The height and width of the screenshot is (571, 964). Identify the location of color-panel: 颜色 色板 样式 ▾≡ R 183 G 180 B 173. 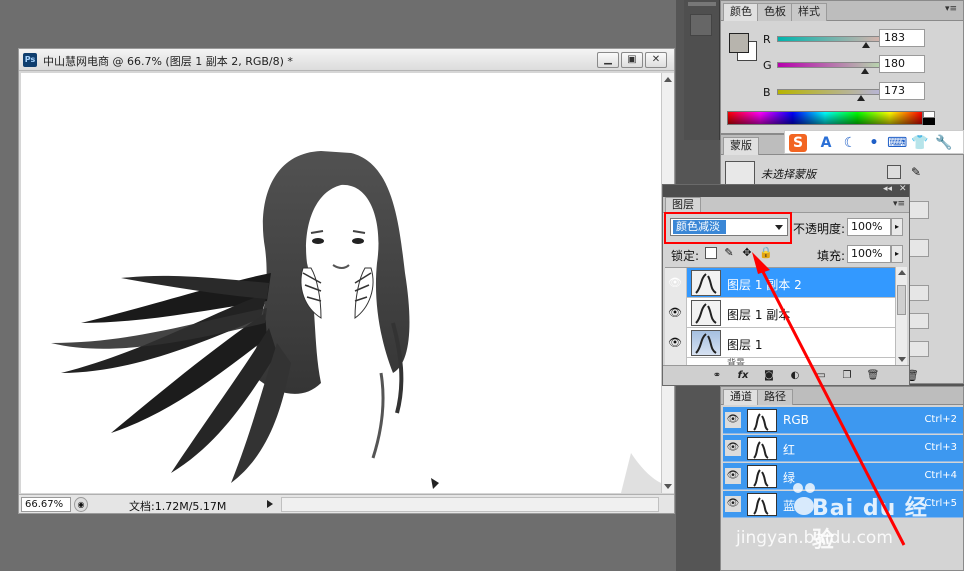
(842, 67).